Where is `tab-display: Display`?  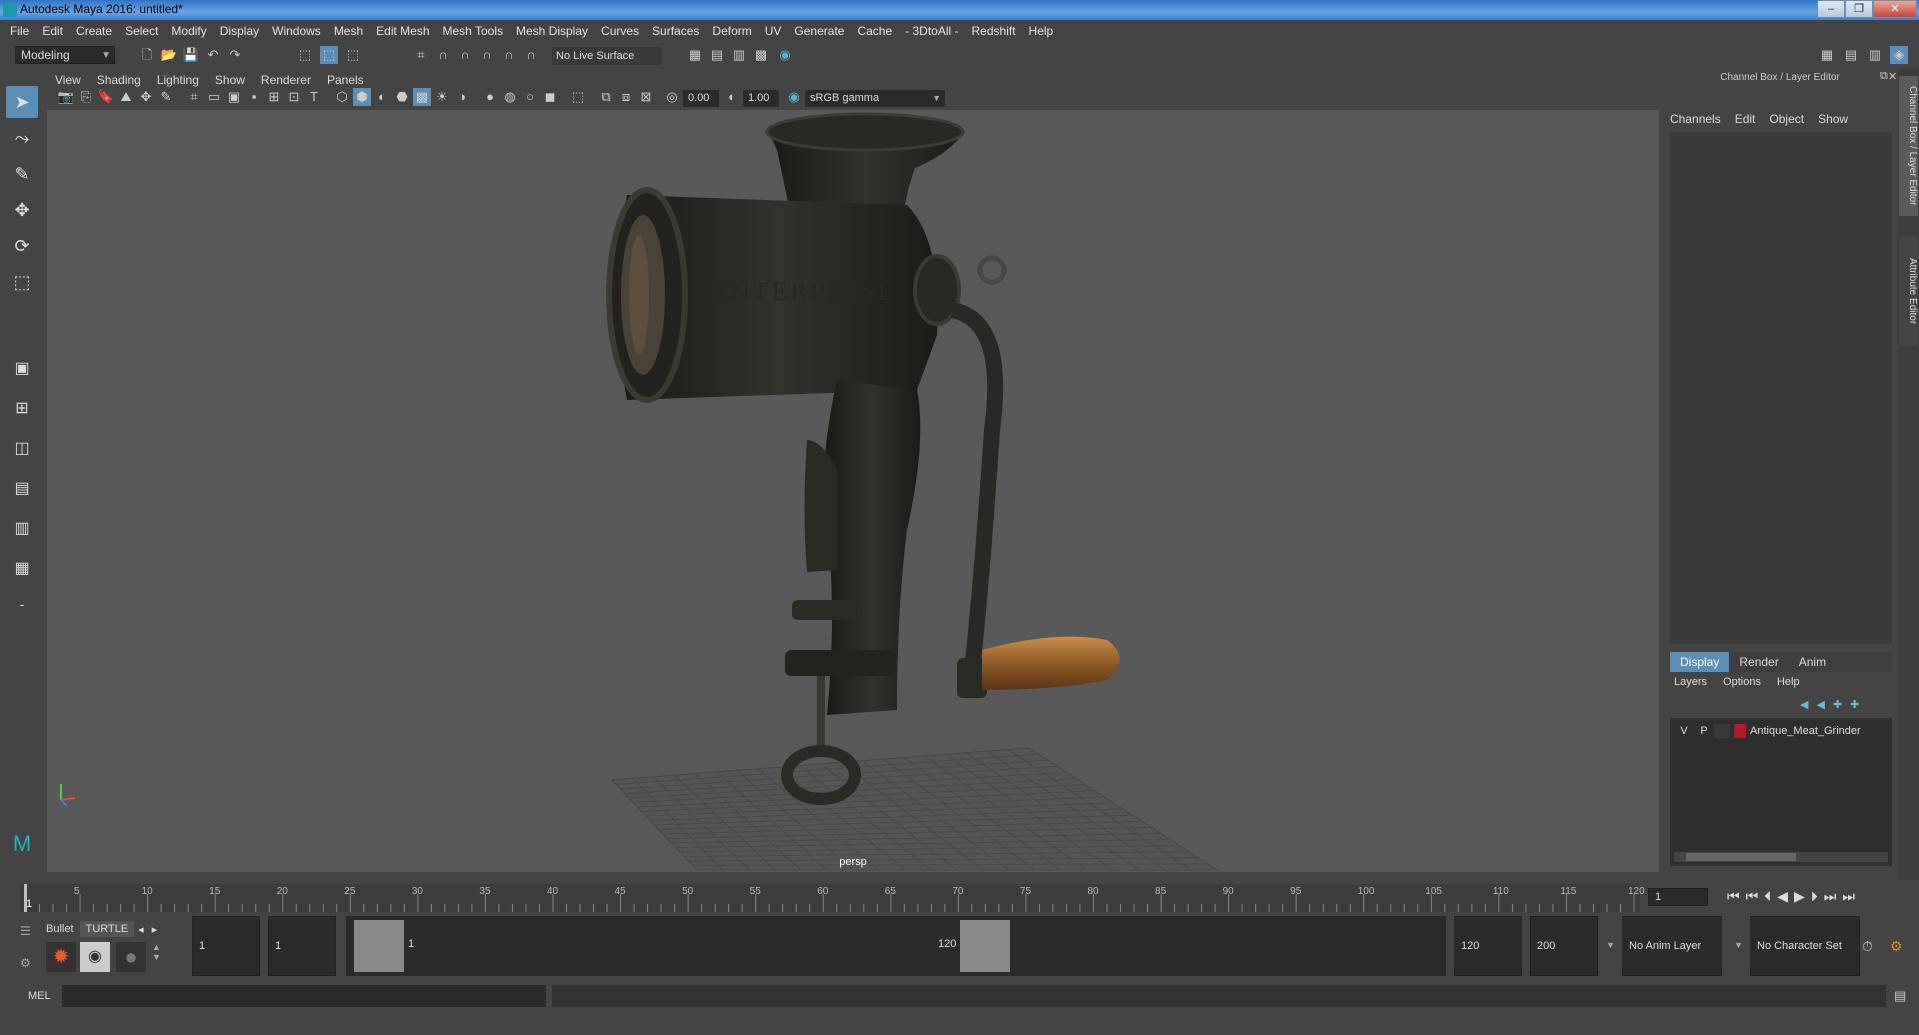 tab-display: Display is located at coordinates (1700, 662).